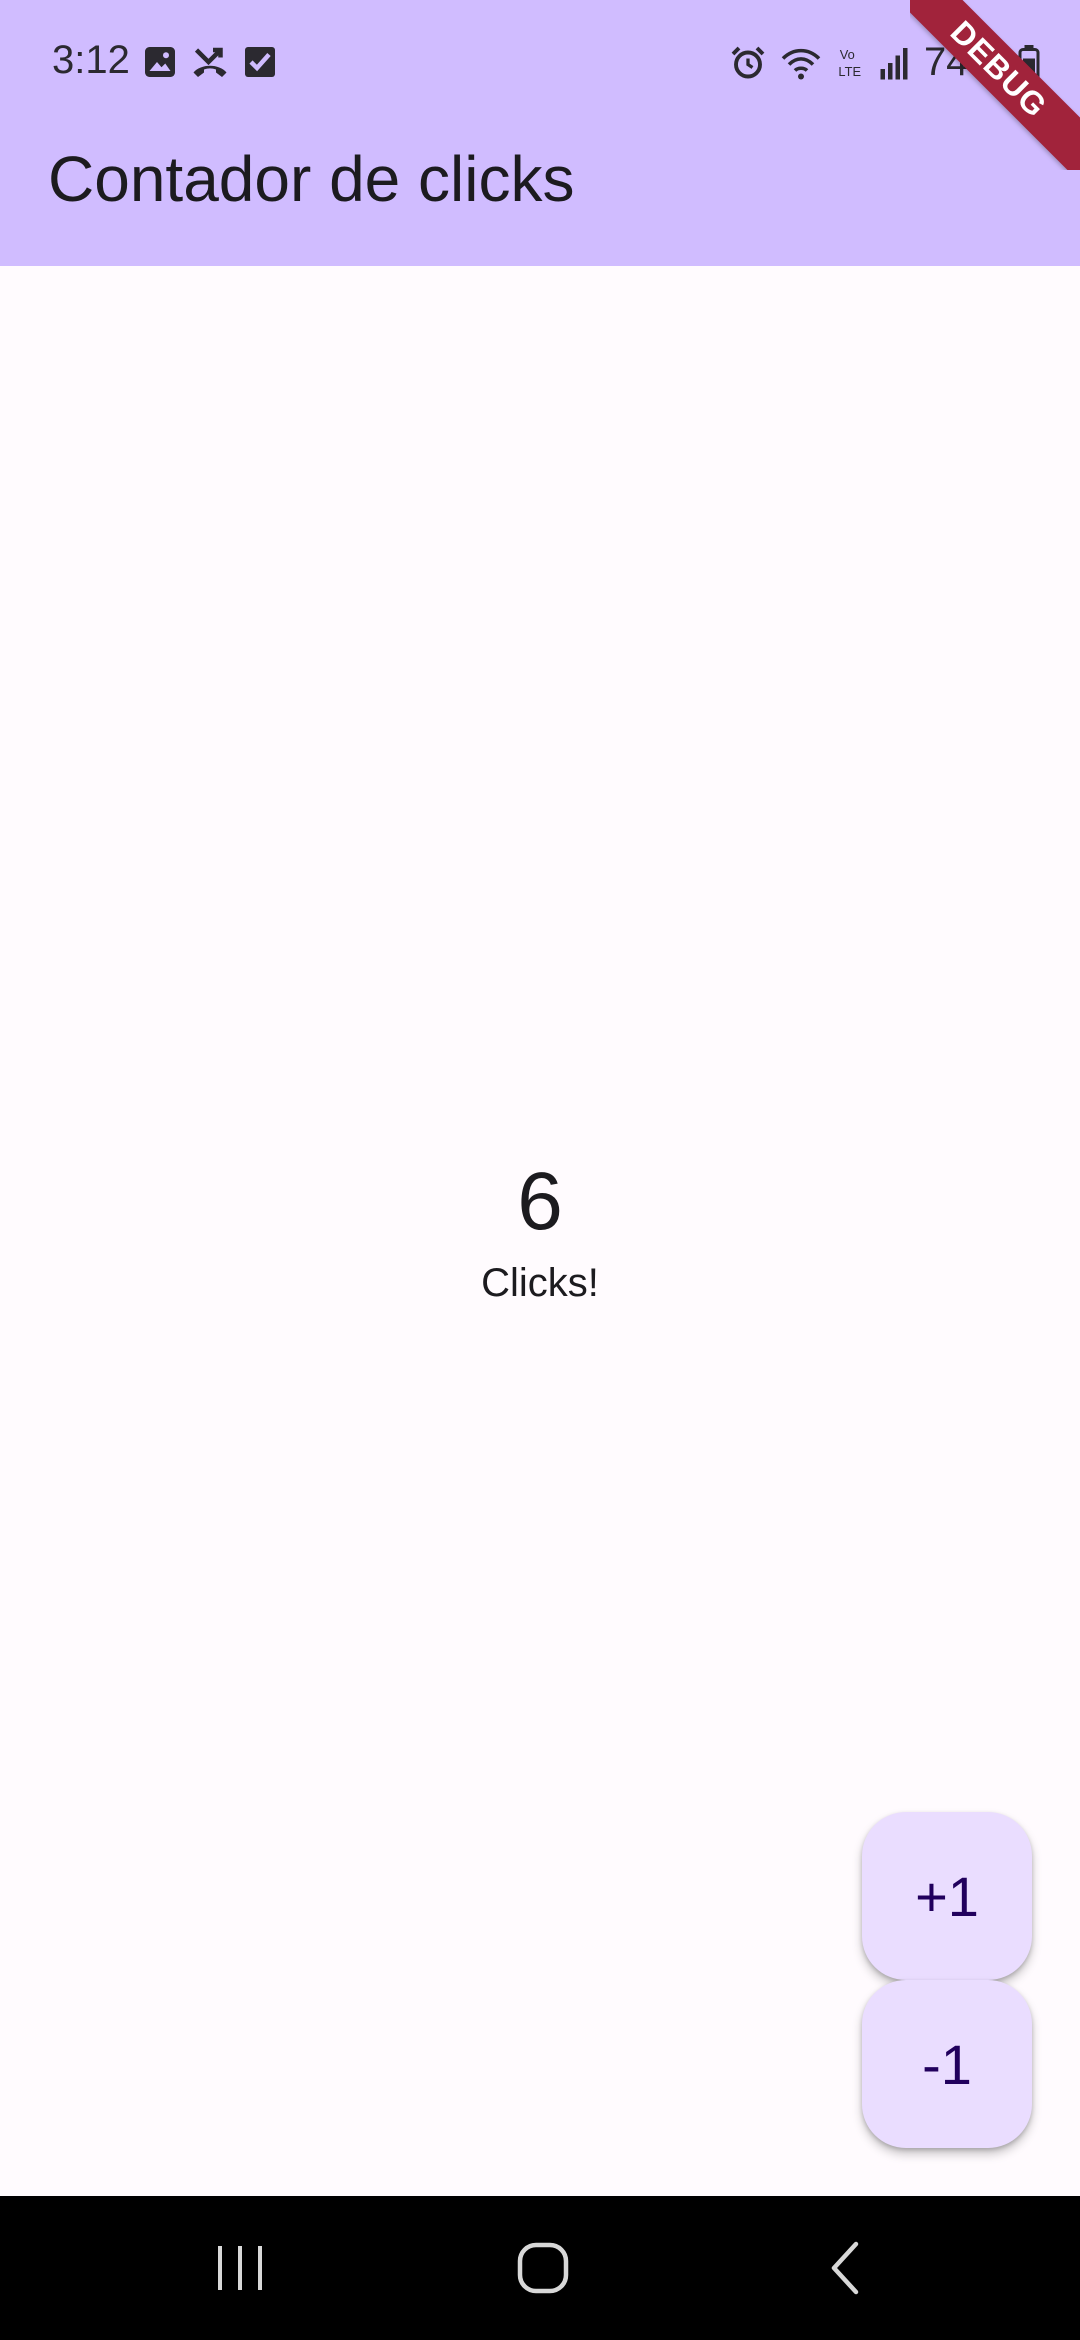  I want to click on back-icon, so click(845, 2268).